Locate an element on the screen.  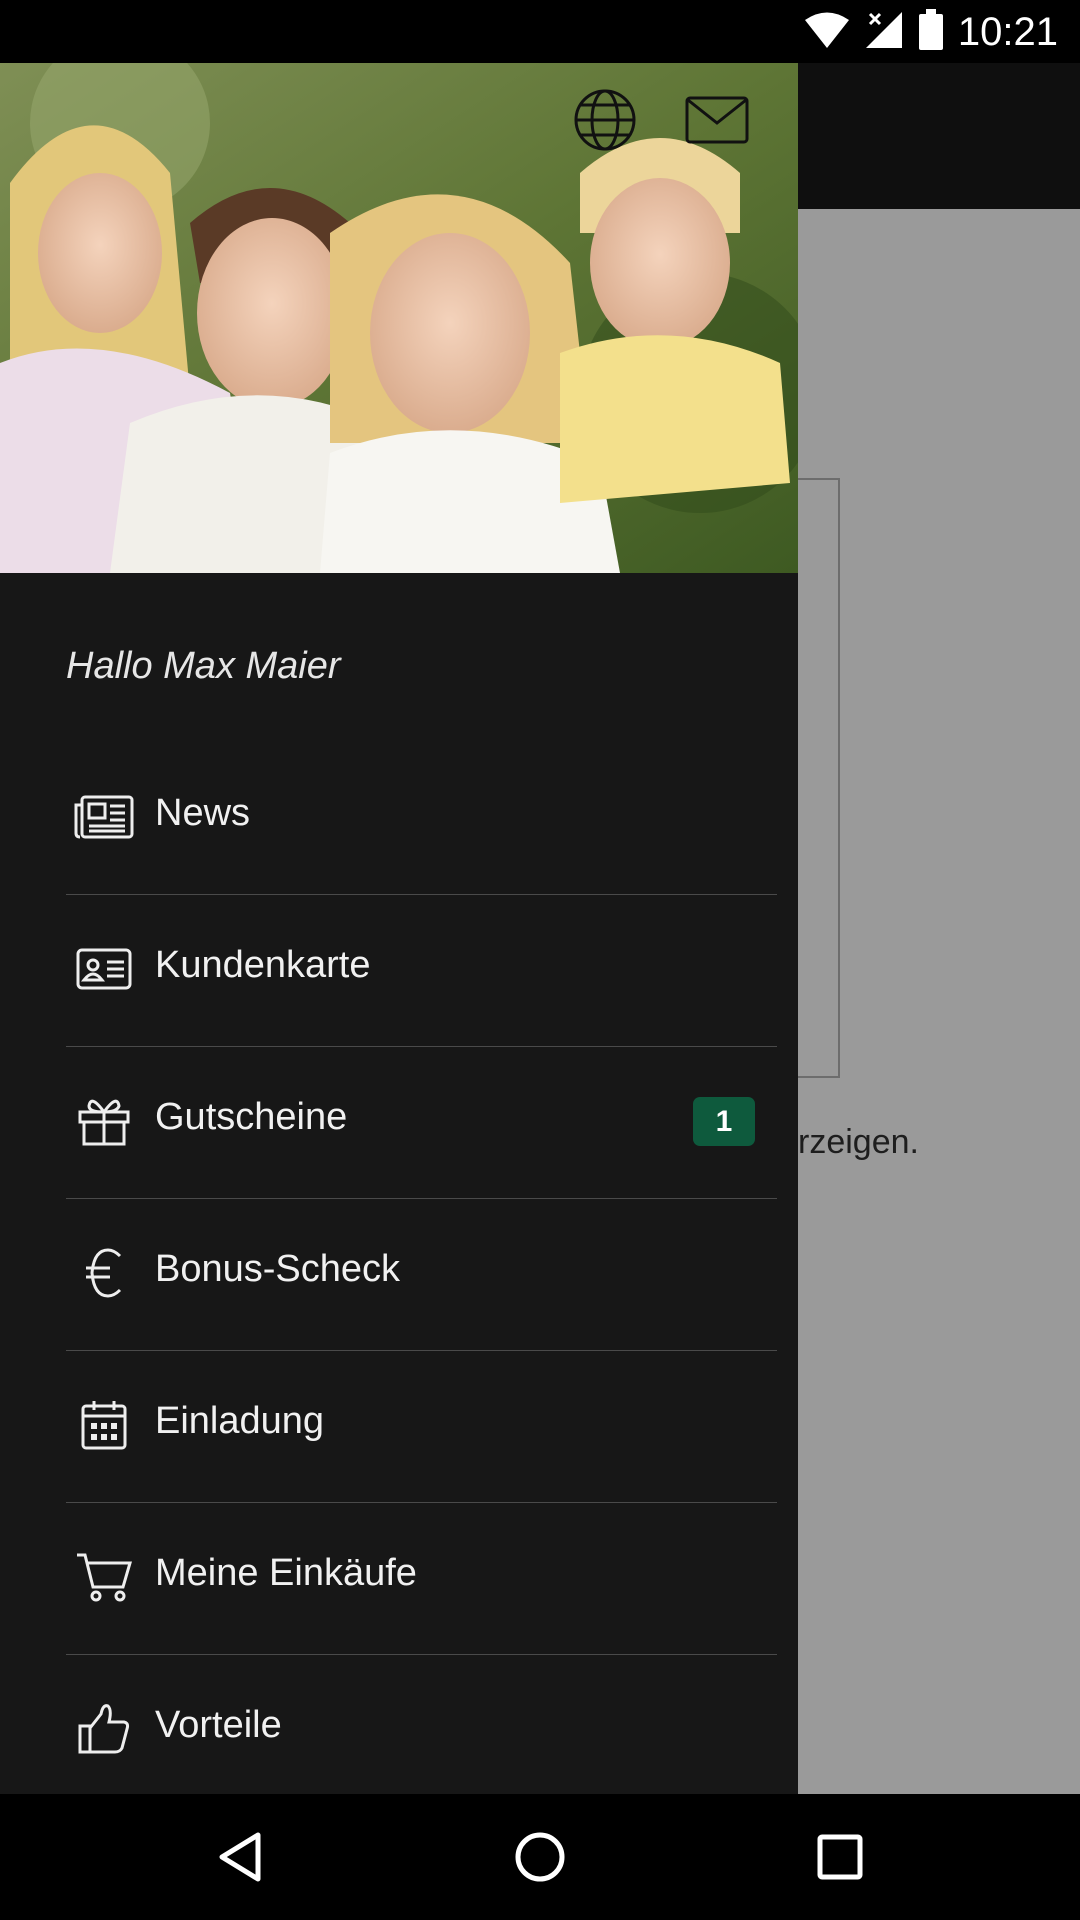
menu-item-label: Einladung is located at coordinates (240, 1421).